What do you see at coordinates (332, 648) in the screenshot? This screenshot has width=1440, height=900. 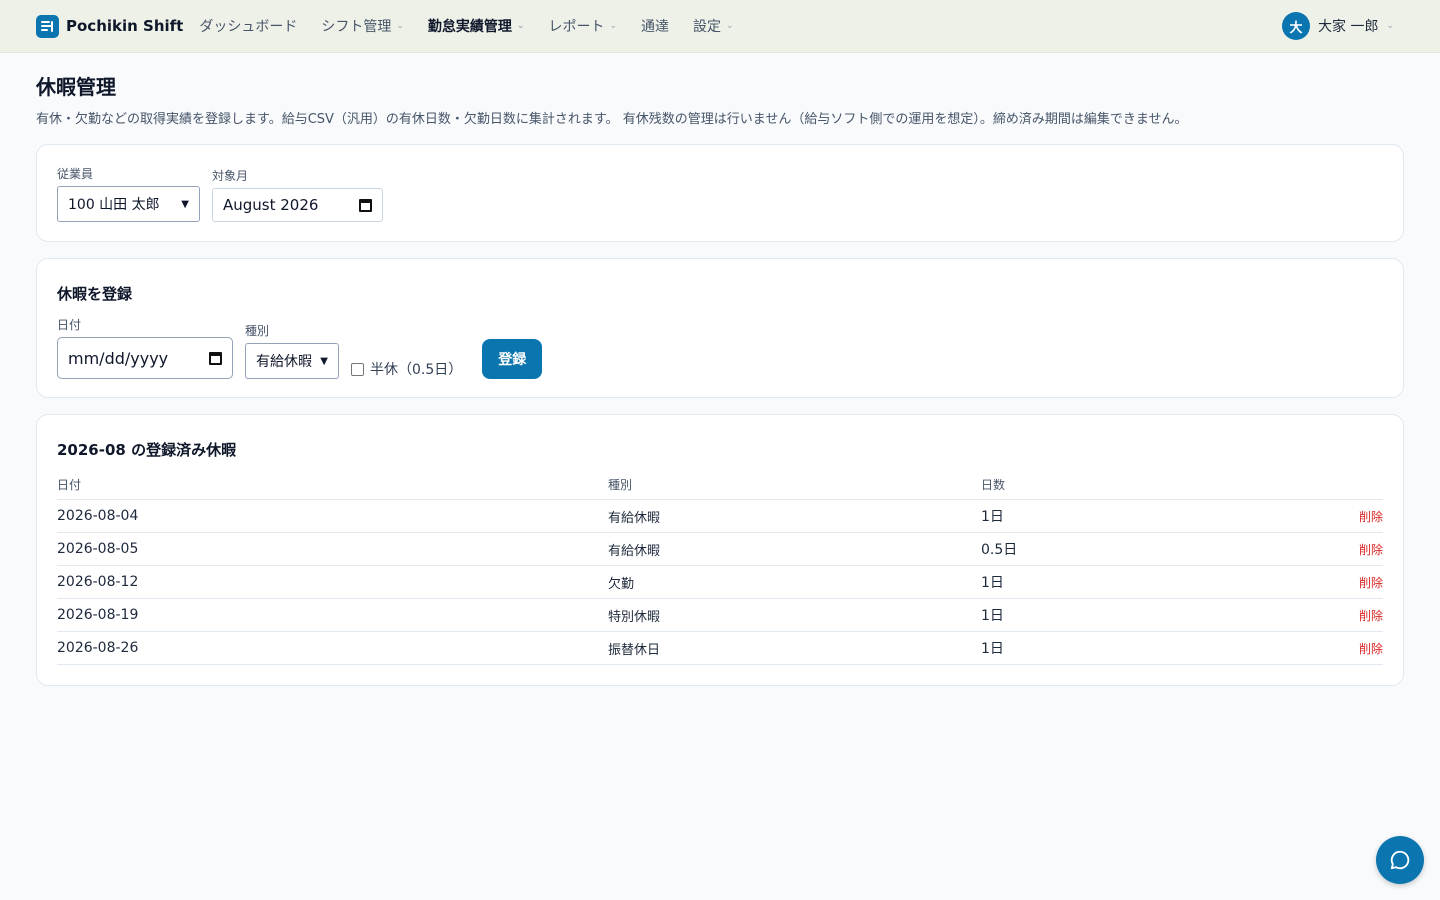 I see `row-date: 2026-08-26` at bounding box center [332, 648].